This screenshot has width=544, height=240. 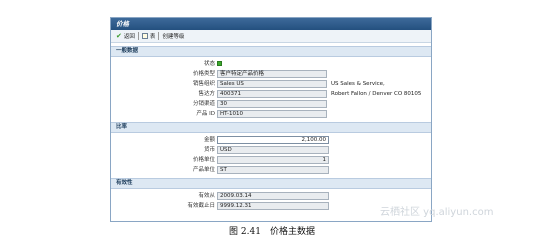 What do you see at coordinates (129, 37) in the screenshot?
I see `back-button-label: 返回` at bounding box center [129, 37].